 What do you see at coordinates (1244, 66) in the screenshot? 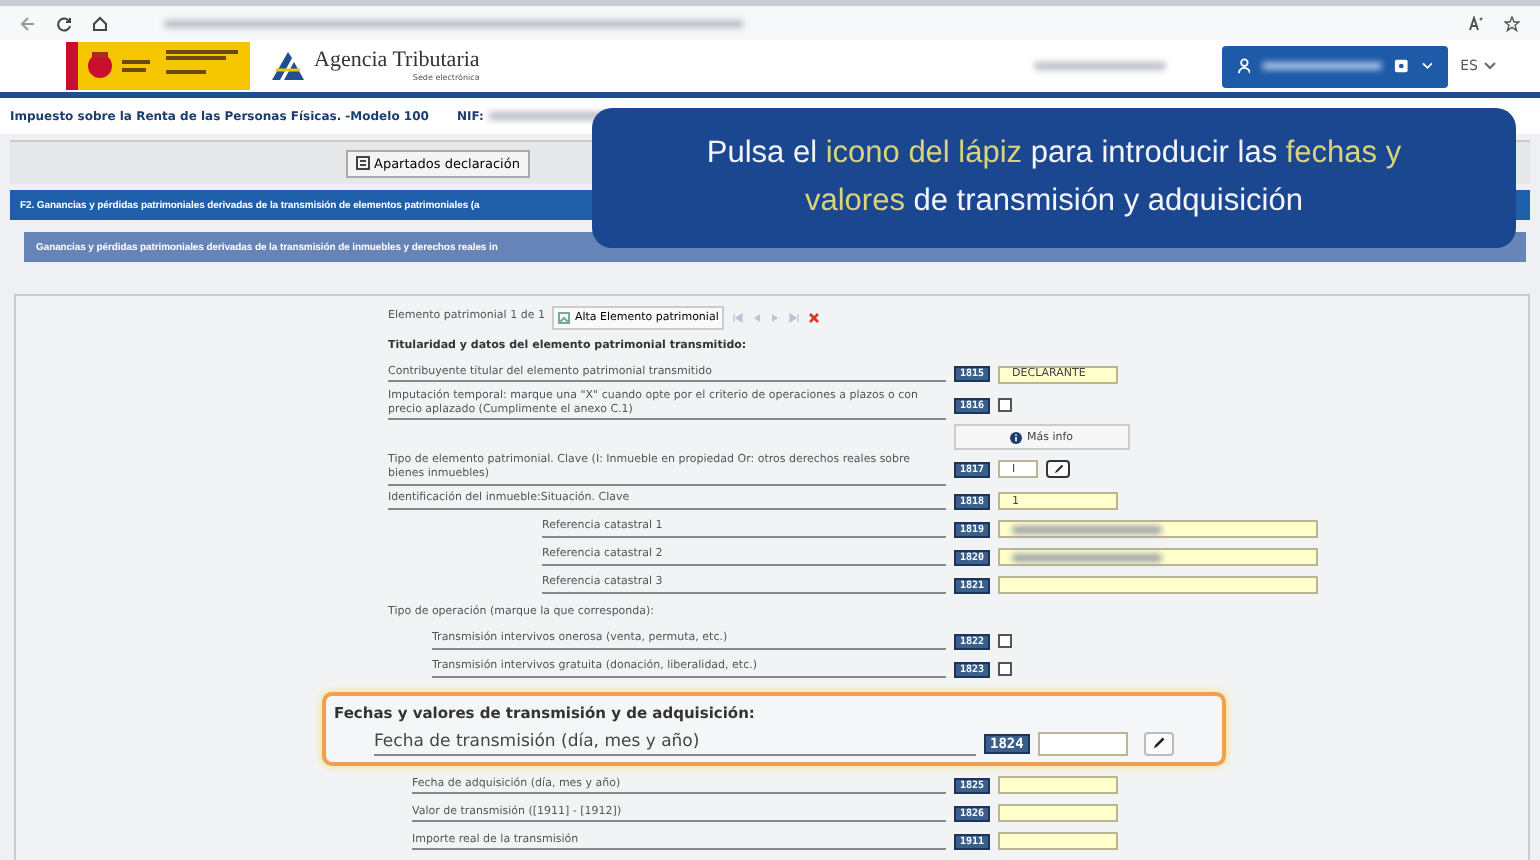
I see `user-icon` at bounding box center [1244, 66].